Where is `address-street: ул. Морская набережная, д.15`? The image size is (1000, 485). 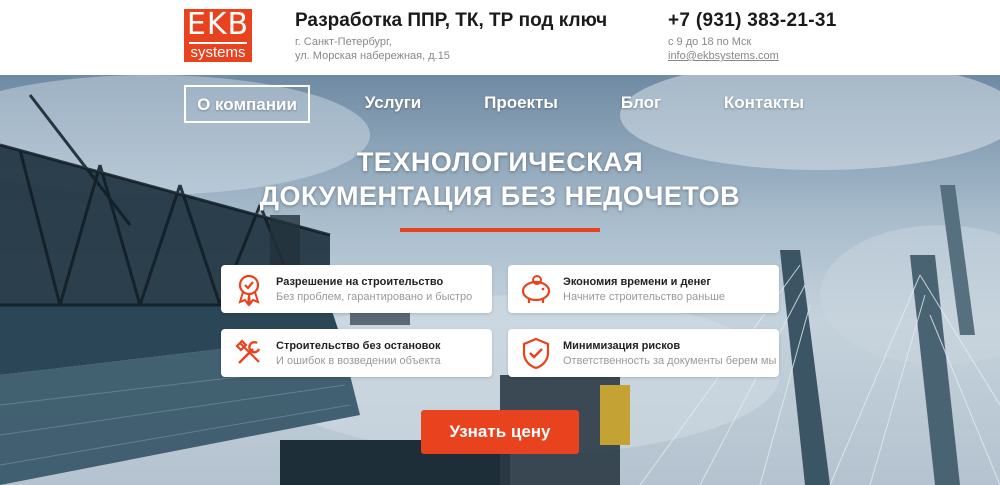
address-street: ул. Морская набережная, д.15 is located at coordinates (372, 56).